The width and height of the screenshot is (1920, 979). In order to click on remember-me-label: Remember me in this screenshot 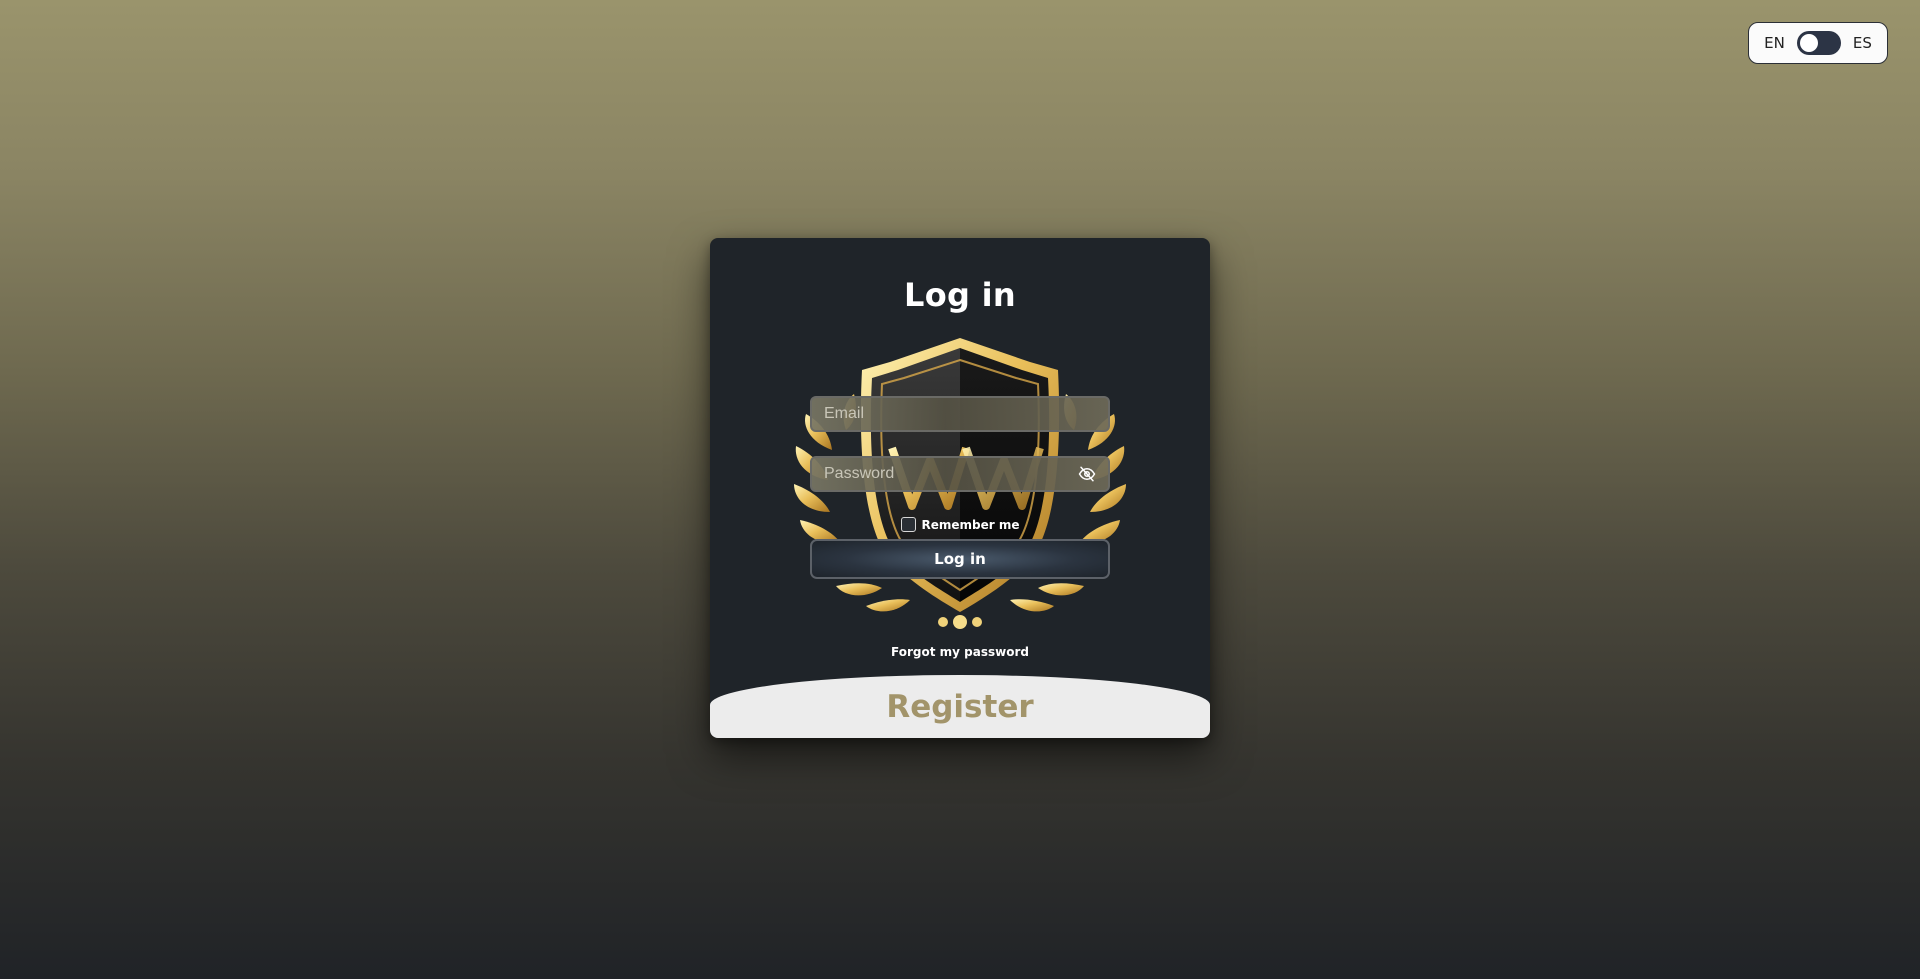, I will do `click(971, 525)`.